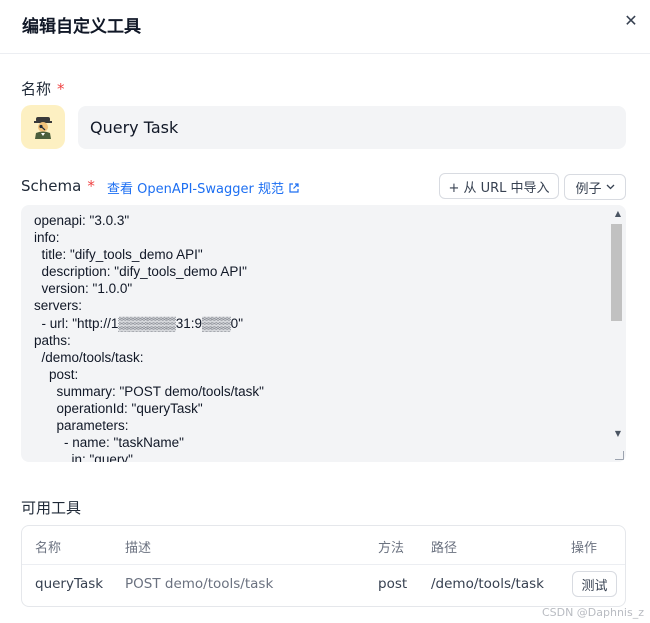 The width and height of the screenshot is (650, 623). I want to click on tool-description-cell: POST demo/tools/task, so click(199, 584).